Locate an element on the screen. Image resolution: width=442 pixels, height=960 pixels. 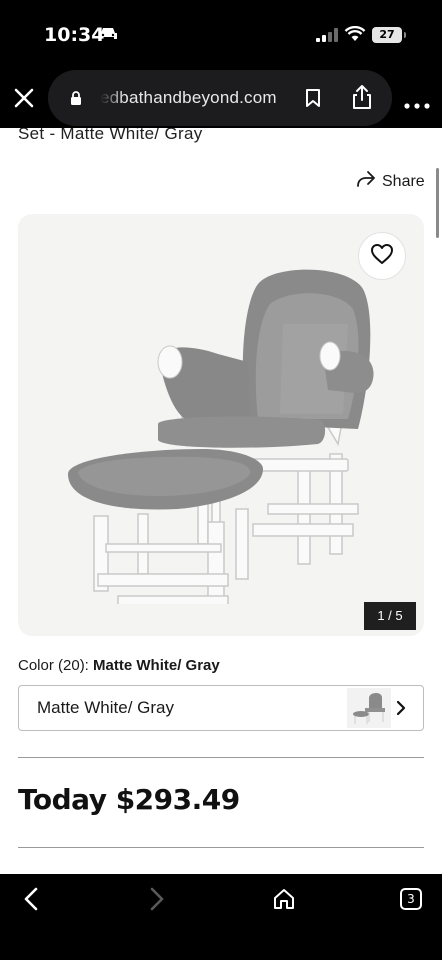
status-time: 10:34 is located at coordinates (74, 35).